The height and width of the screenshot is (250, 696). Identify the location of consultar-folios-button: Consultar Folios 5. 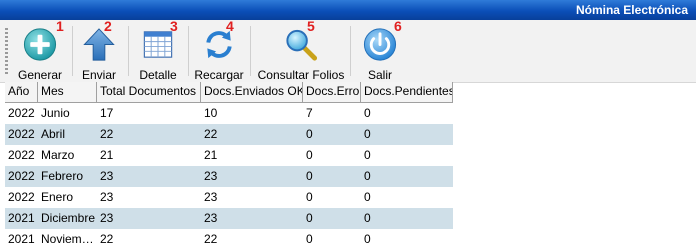
(301, 50).